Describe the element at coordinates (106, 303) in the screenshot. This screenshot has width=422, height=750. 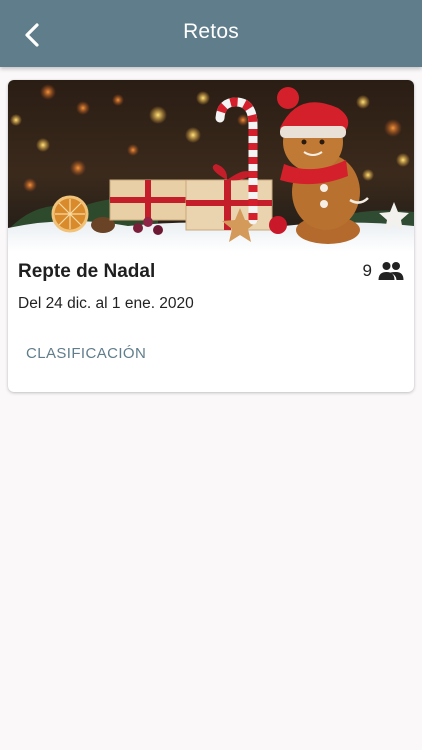
I see `challenge-dates: Del 24 dic. al 1 ene. 2020` at that location.